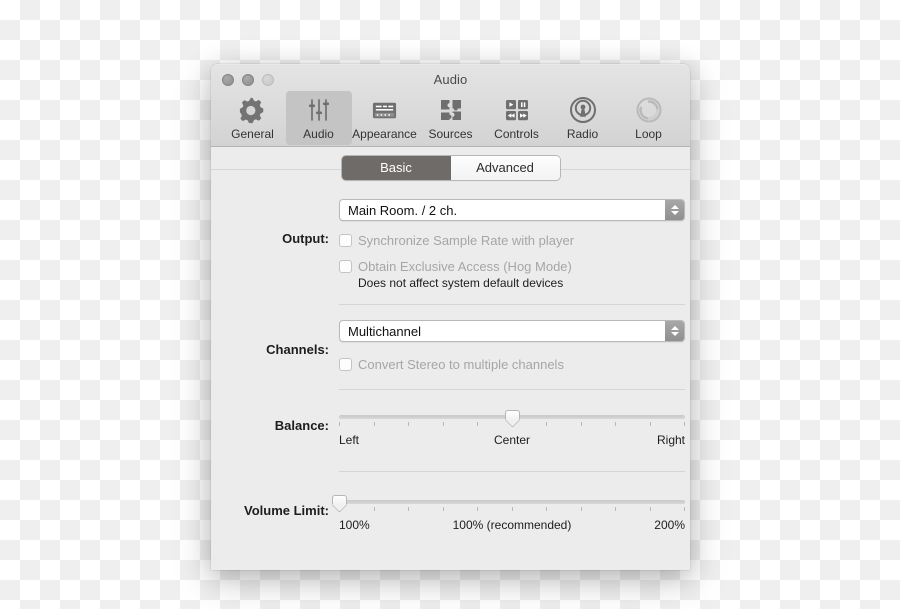  Describe the element at coordinates (345, 266) in the screenshot. I see `hog-mode-checkbox` at that location.